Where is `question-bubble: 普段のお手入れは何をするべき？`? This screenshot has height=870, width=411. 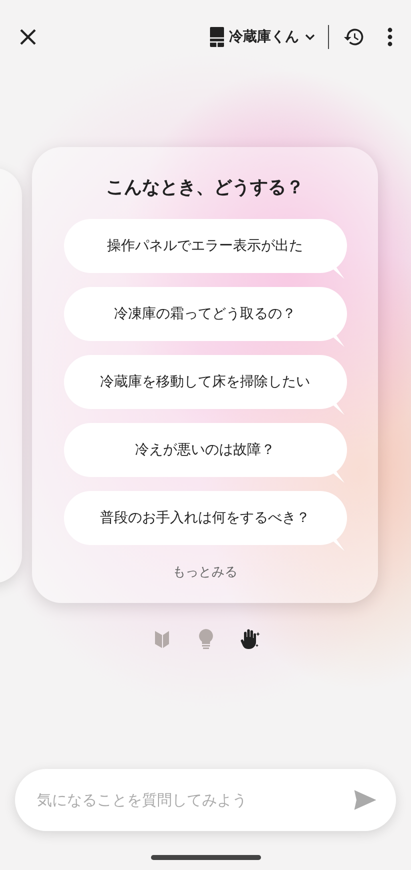 question-bubble: 普段のお手入れは何をするべき？ is located at coordinates (205, 521).